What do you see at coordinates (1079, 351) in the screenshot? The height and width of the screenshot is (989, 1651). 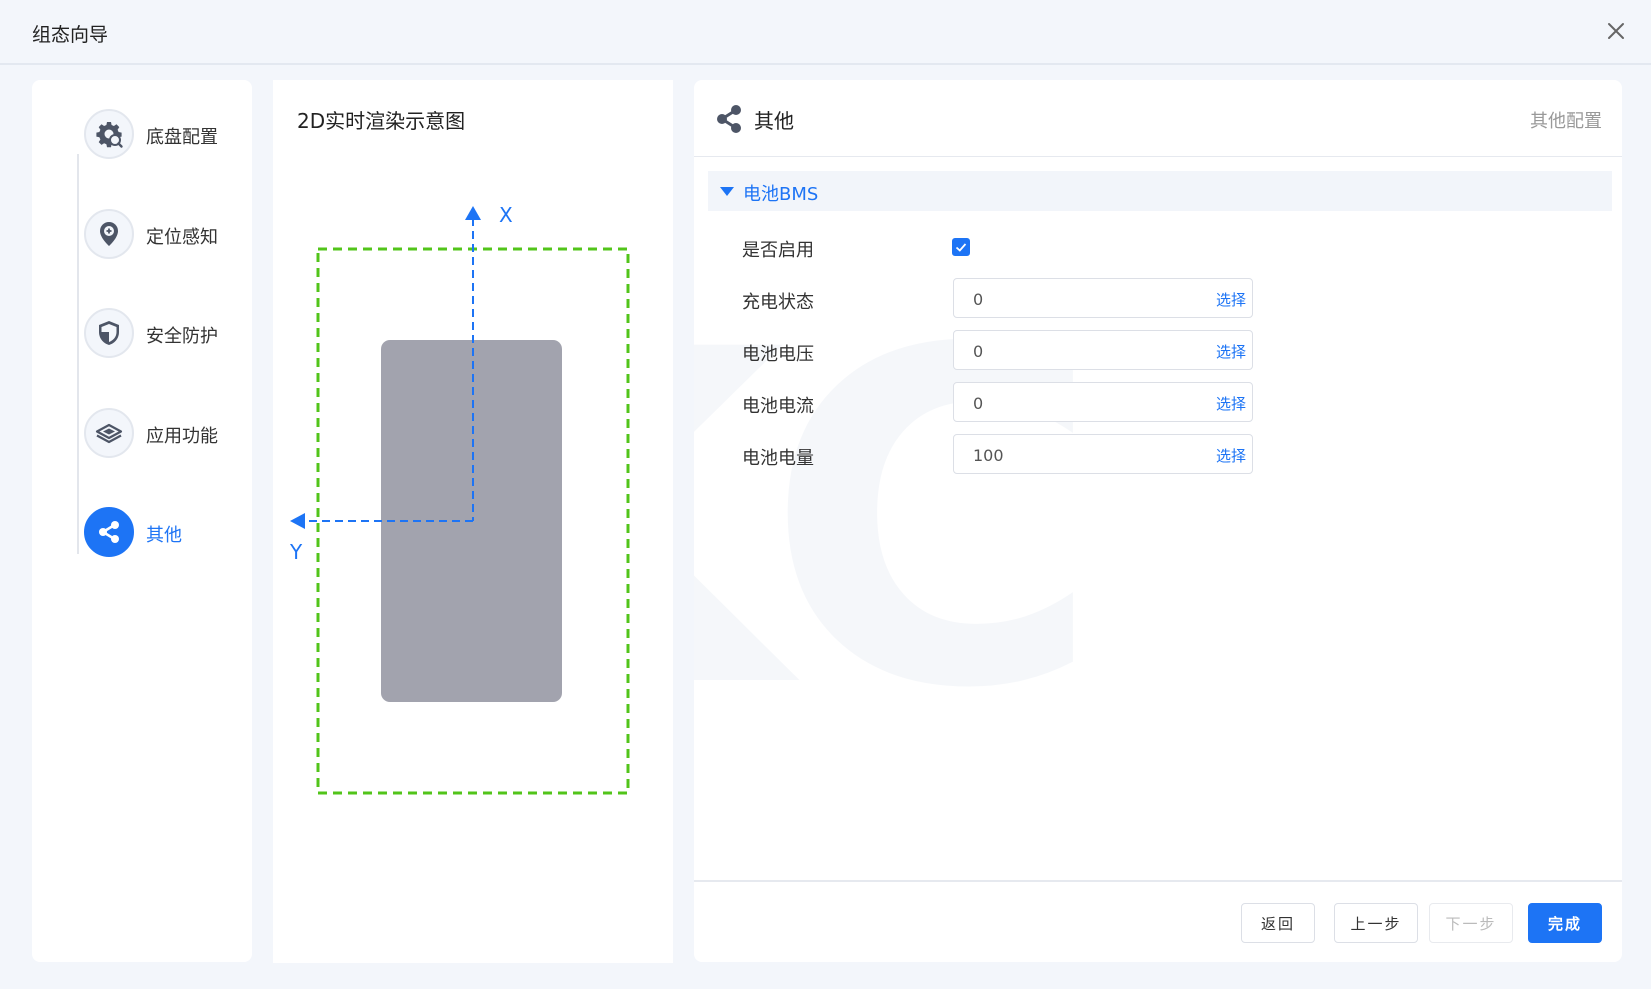 I see `battery-voltage-input` at bounding box center [1079, 351].